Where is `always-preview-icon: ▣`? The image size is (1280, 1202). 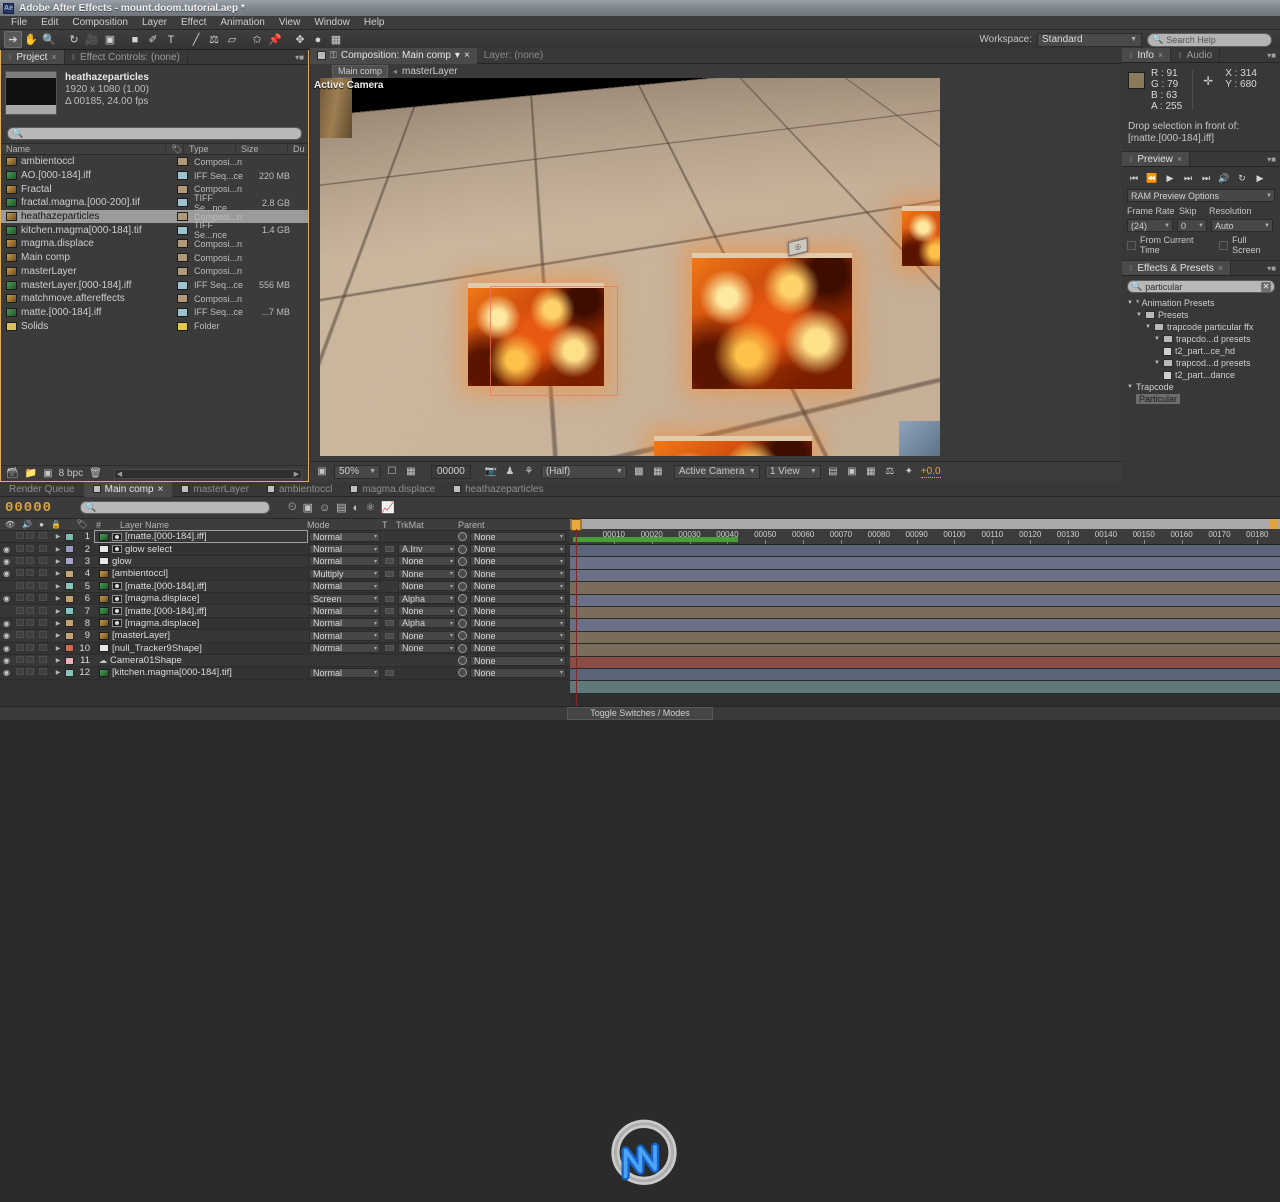
always-preview-icon: ▣ is located at coordinates (322, 472).